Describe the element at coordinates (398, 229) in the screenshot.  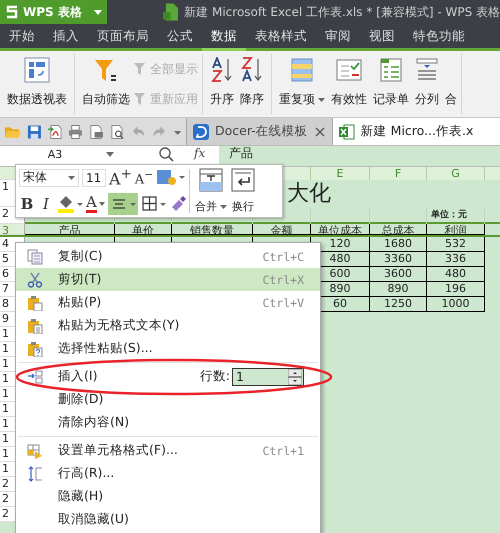
I see `table-header-cell: 总成本` at that location.